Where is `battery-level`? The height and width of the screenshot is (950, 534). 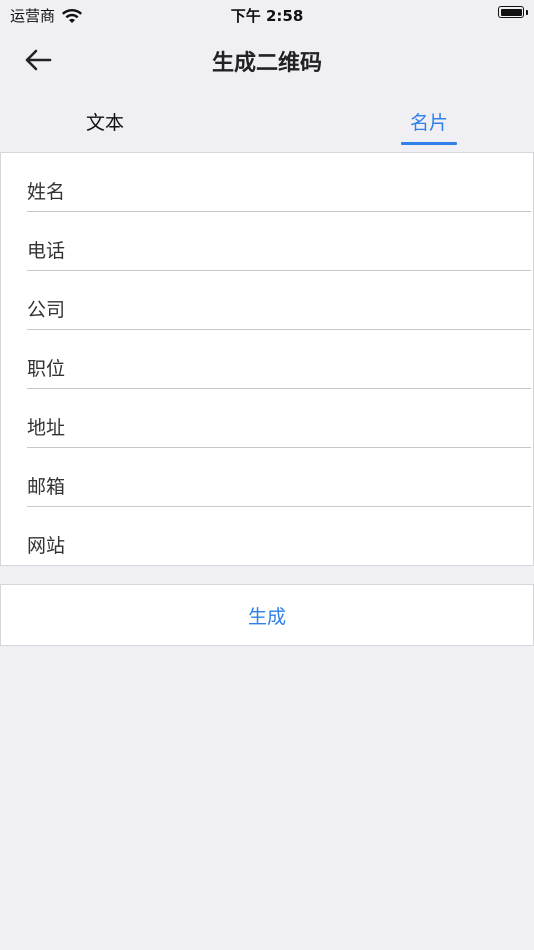 battery-level is located at coordinates (511, 12).